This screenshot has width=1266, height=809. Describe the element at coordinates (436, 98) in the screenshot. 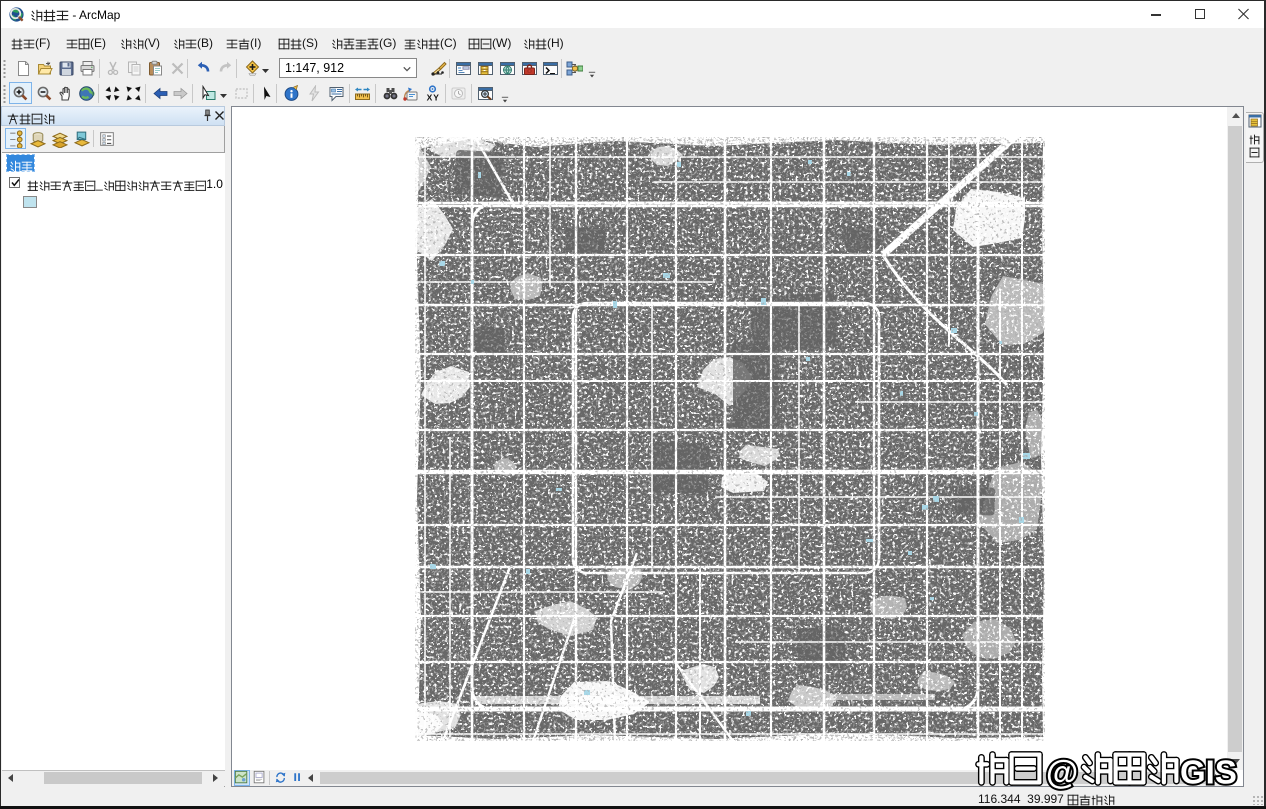

I see `svg-text: Y` at that location.